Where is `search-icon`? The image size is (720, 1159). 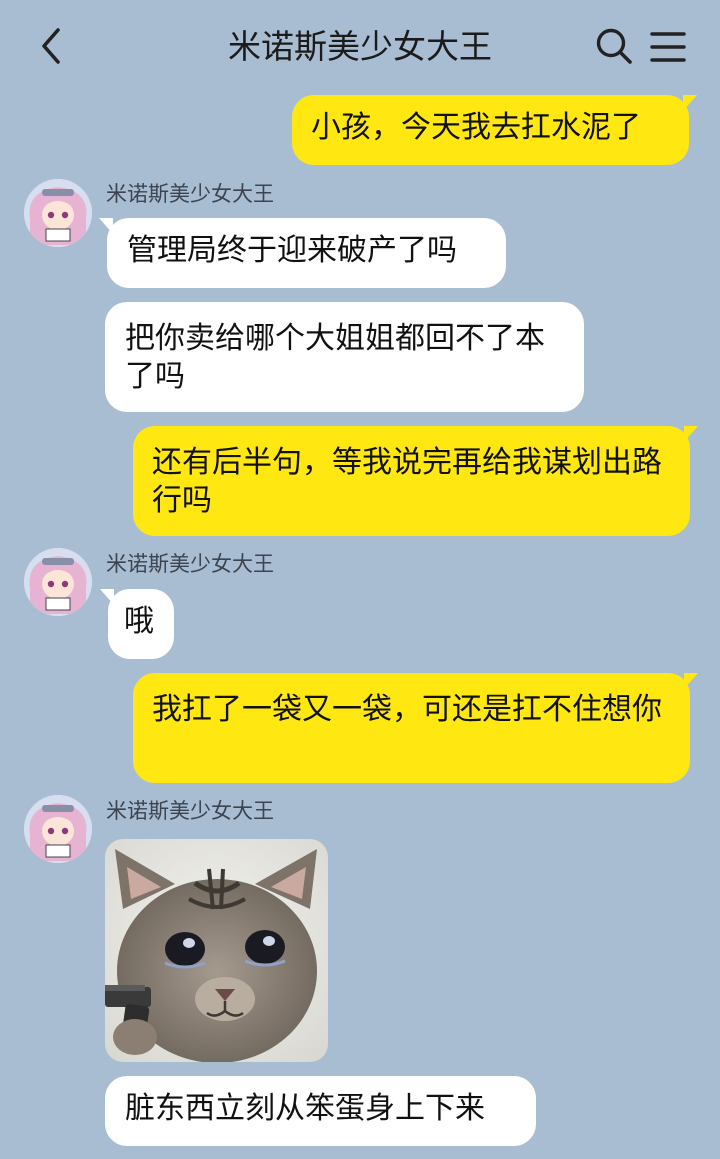 search-icon is located at coordinates (614, 46).